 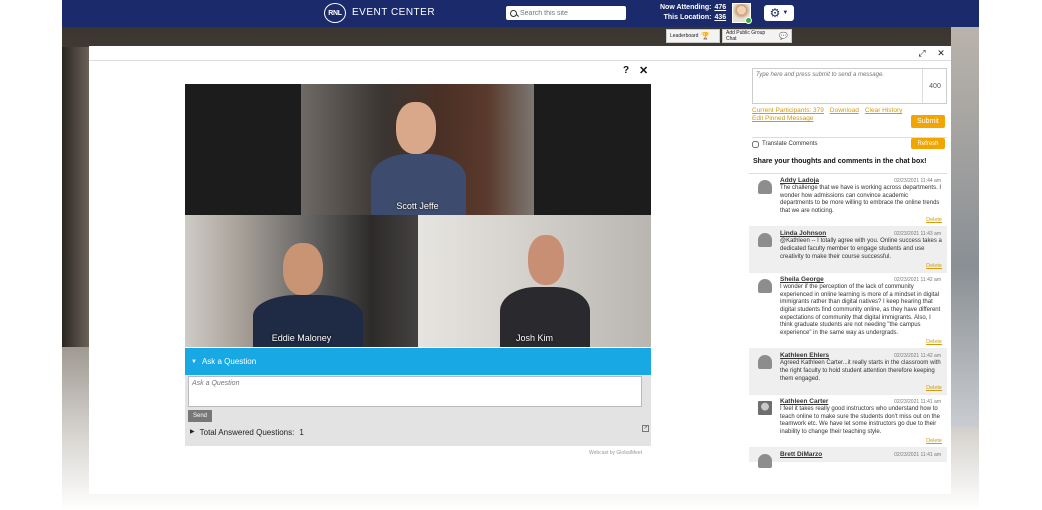 What do you see at coordinates (782, 118) in the screenshot?
I see `edit-pinned-message-link: Edit Pinned Message` at bounding box center [782, 118].